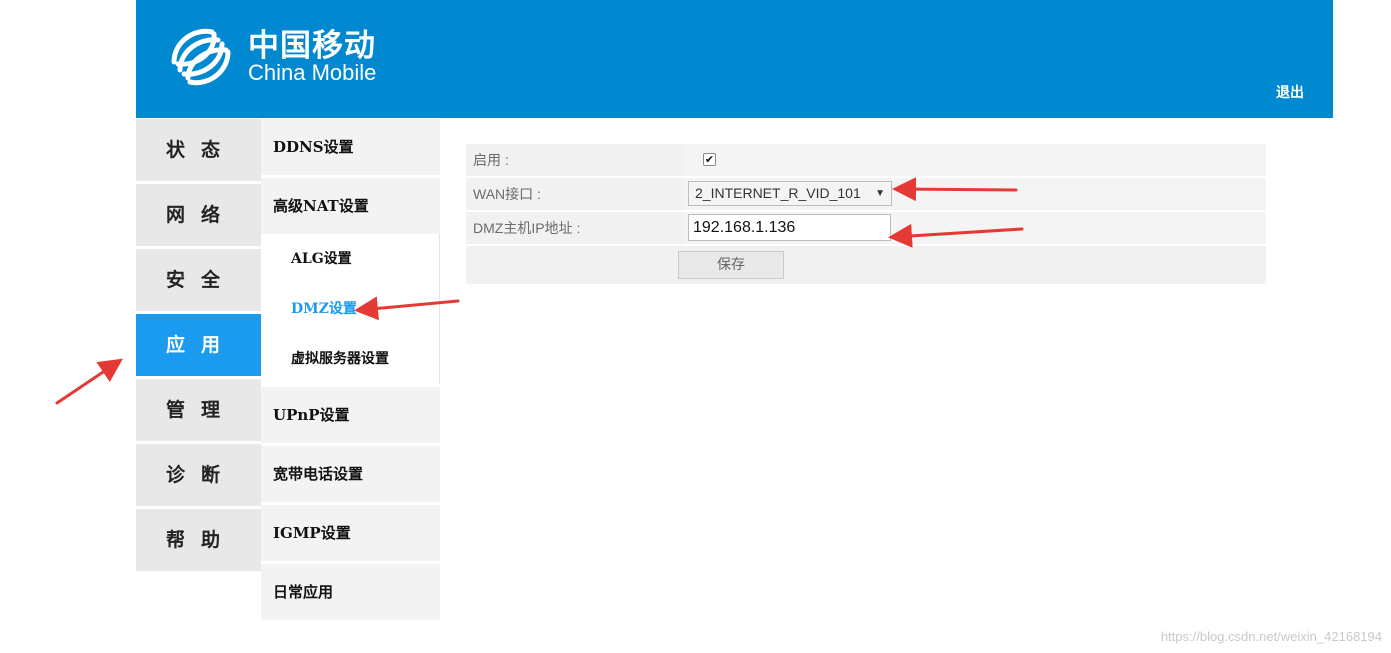 This screenshot has width=1391, height=653. Describe the element at coordinates (198, 150) in the screenshot. I see `main-menu-item-status: 状态` at that location.